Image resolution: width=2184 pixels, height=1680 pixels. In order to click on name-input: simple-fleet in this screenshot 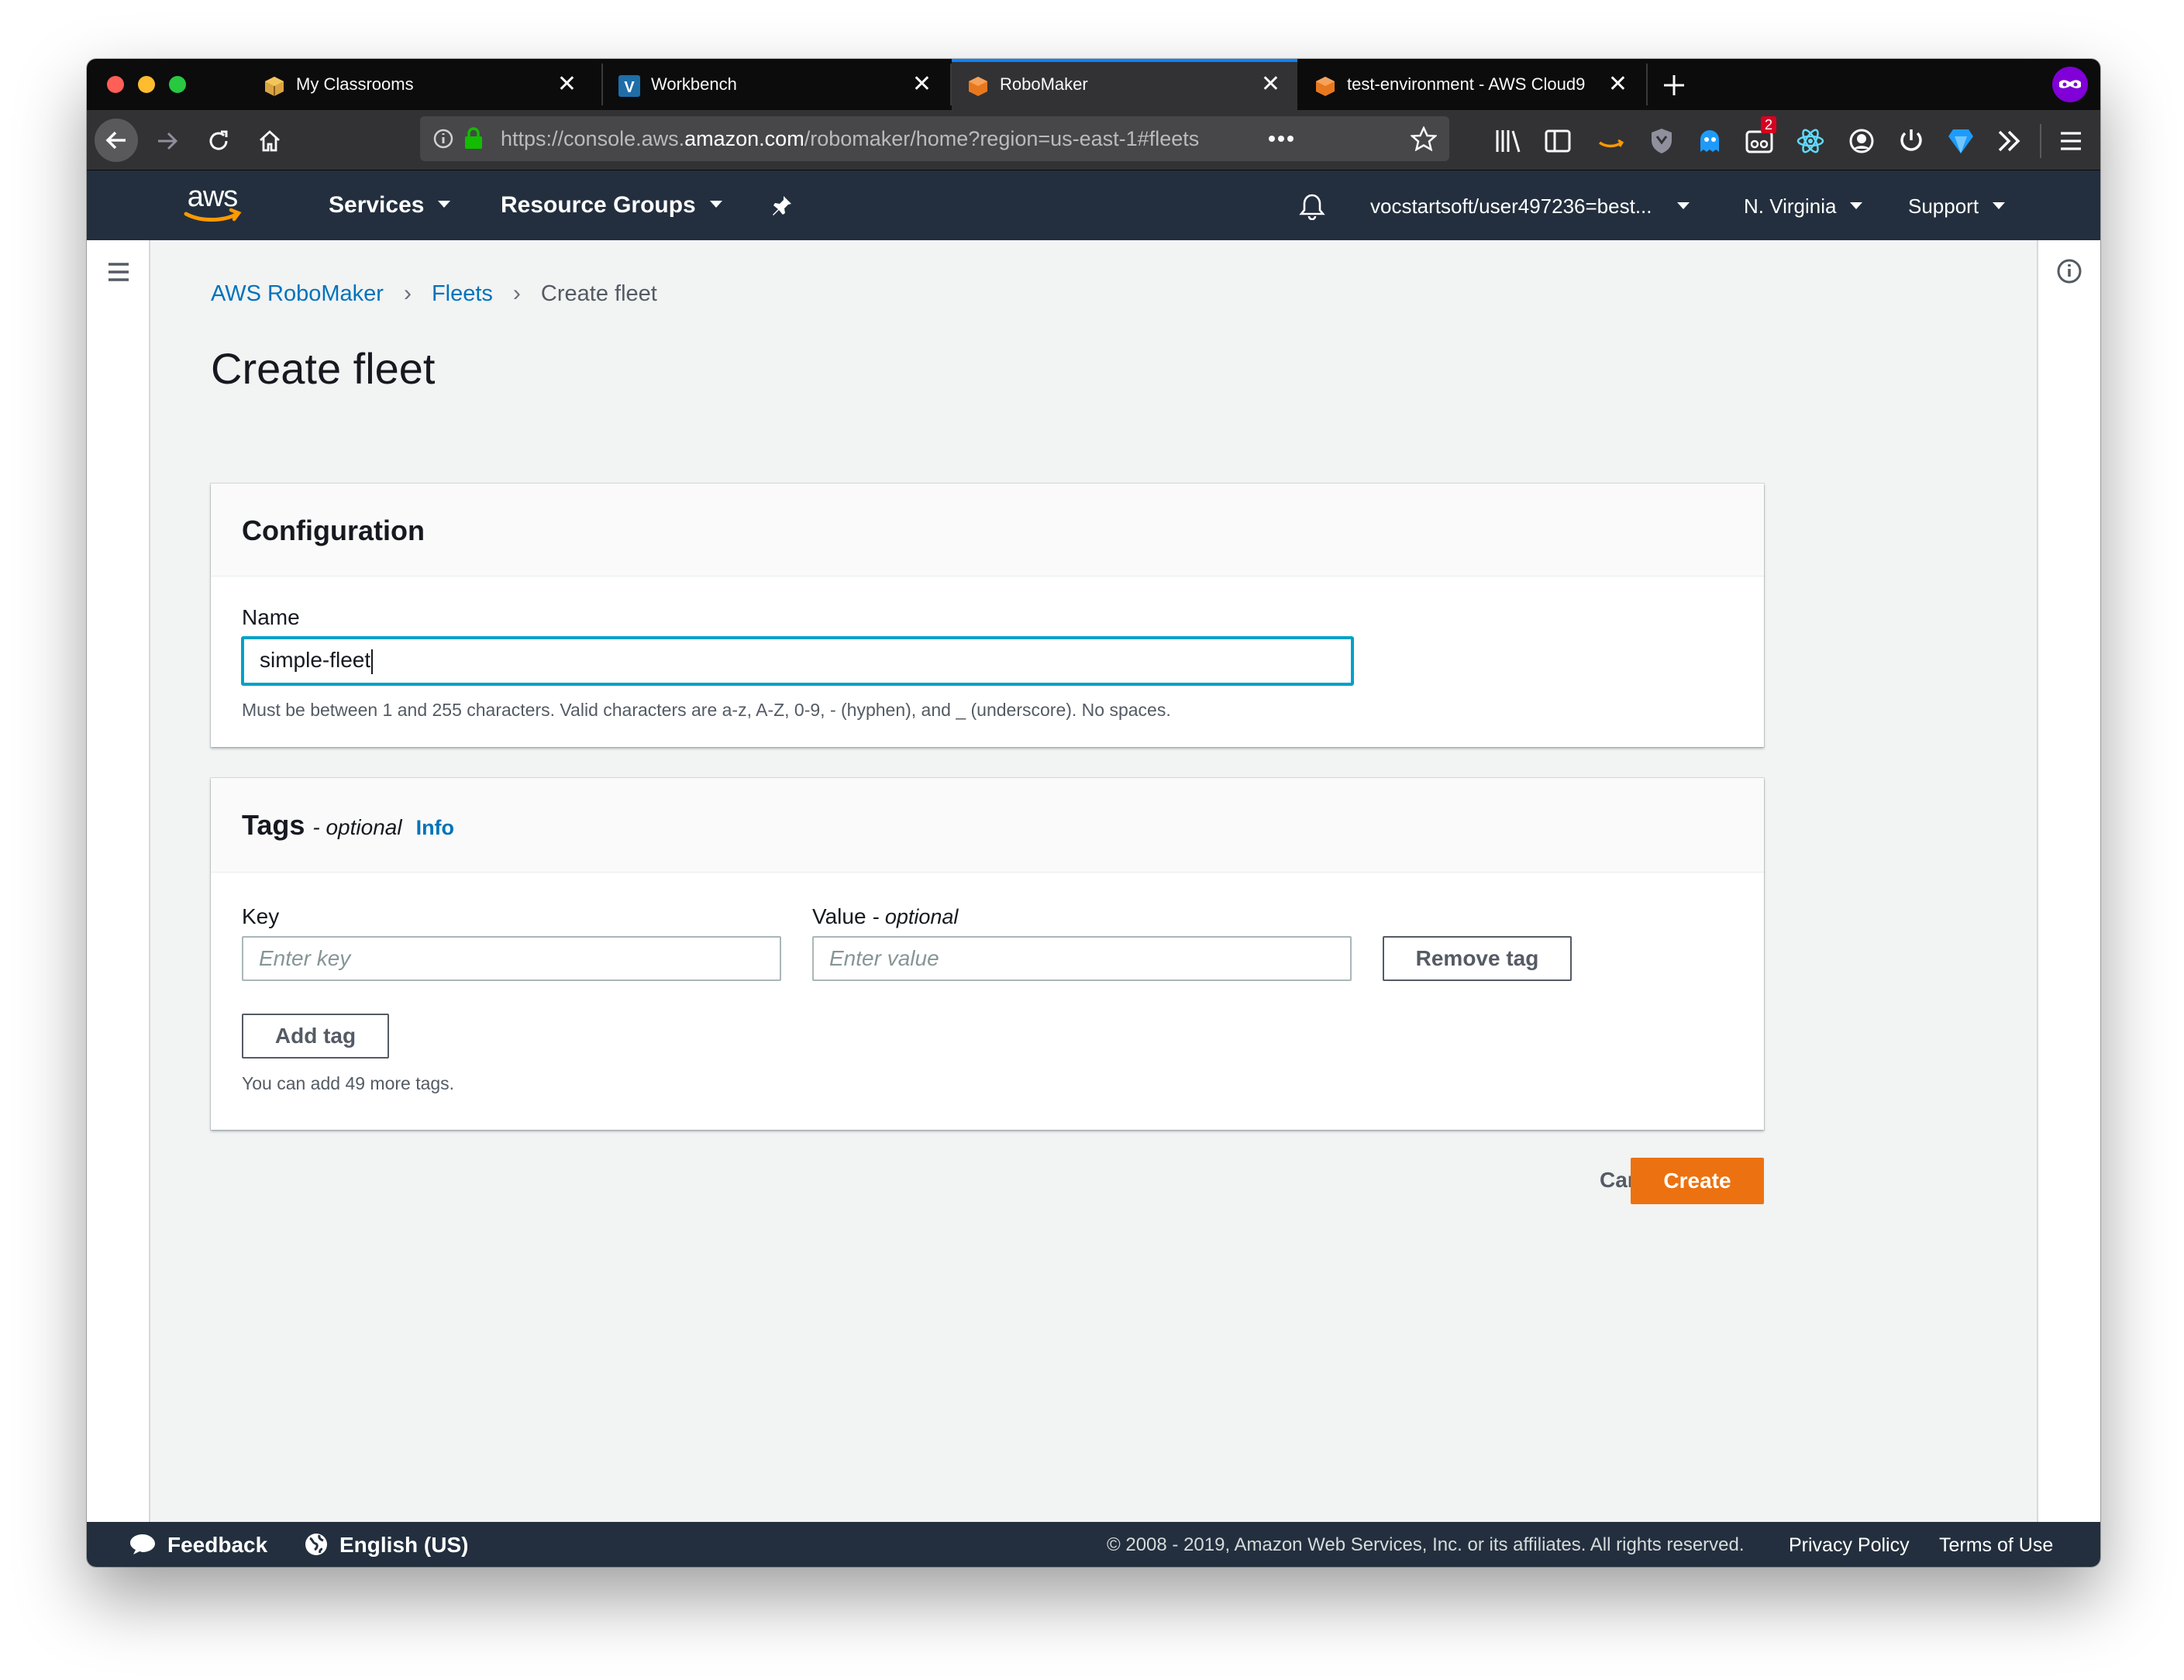, I will do `click(798, 661)`.